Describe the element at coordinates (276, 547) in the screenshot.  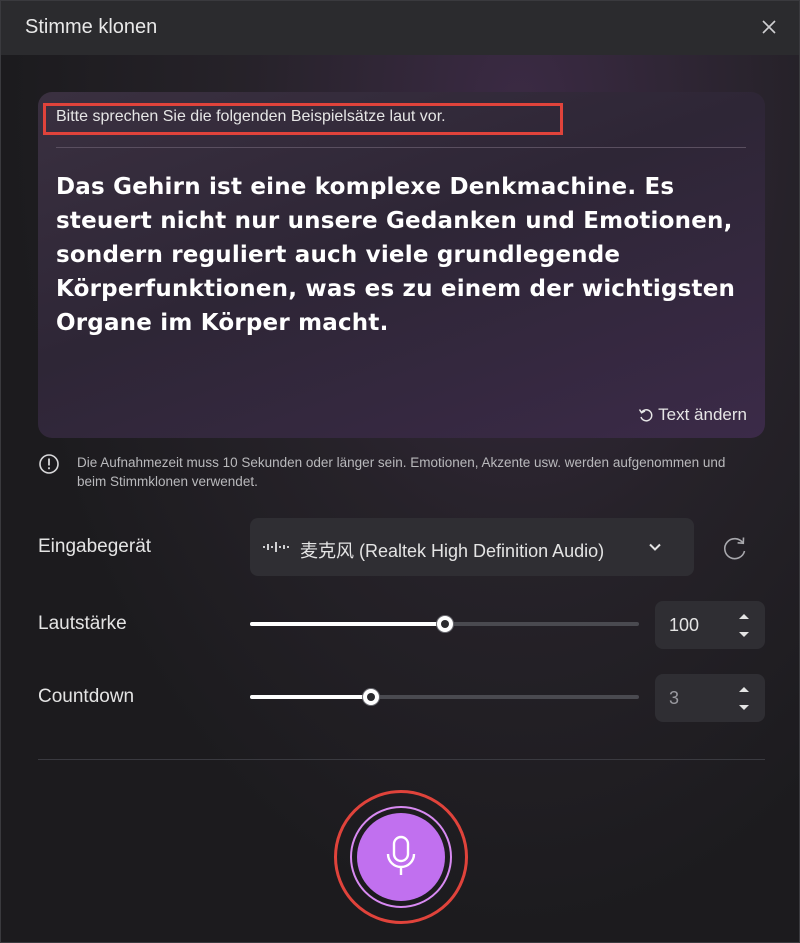
I see `waveform-icon` at that location.